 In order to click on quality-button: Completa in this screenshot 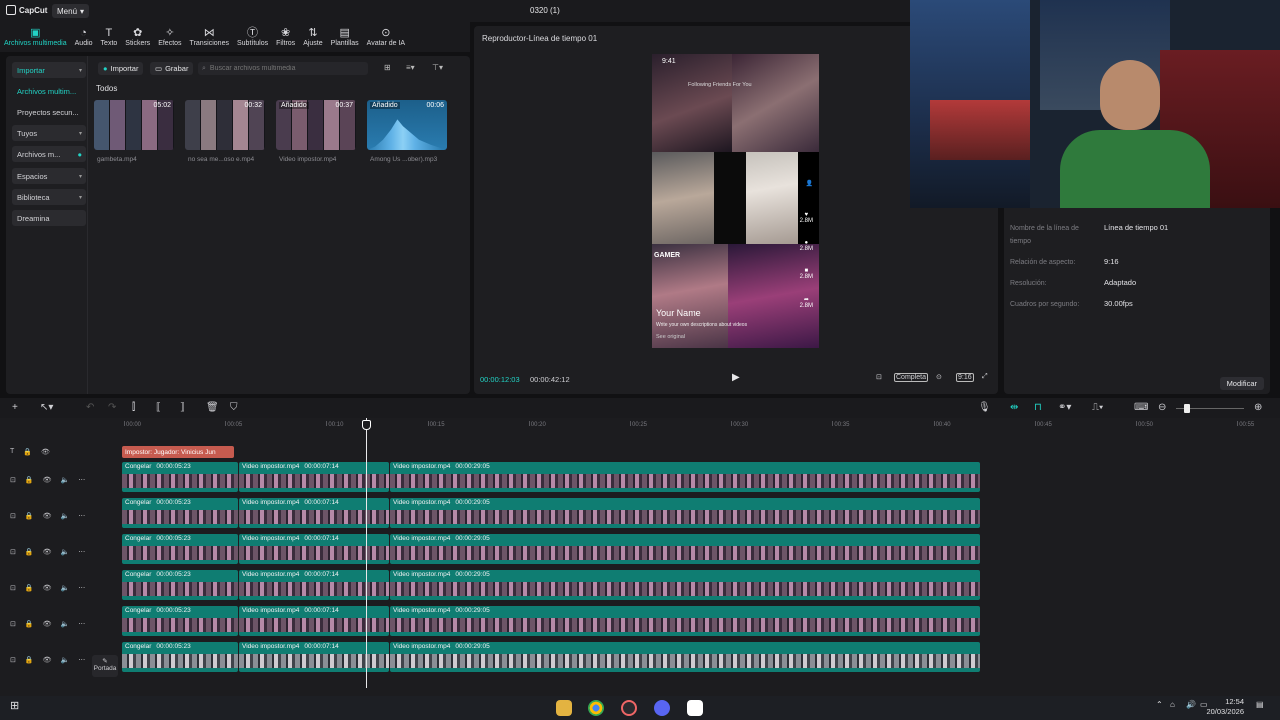, I will do `click(911, 377)`.